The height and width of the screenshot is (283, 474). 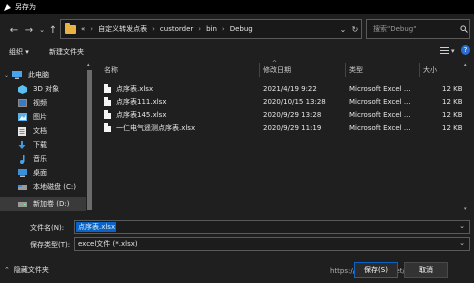 I want to click on search-icon, so click(x=463, y=29).